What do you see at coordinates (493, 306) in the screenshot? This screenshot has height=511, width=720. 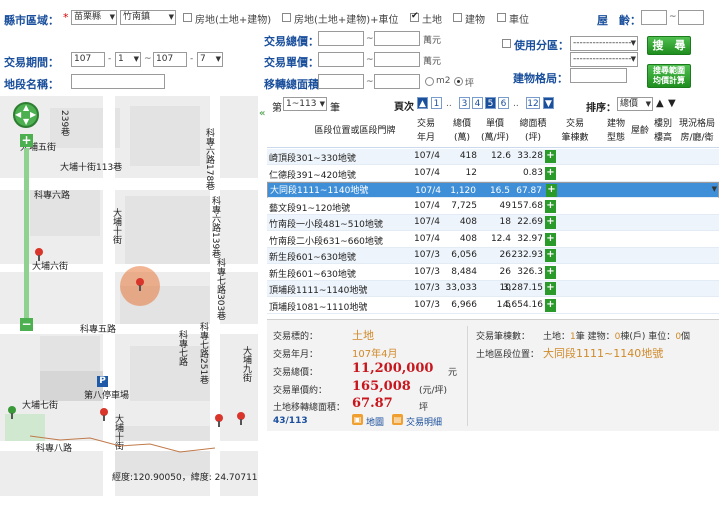 I see `table-row: 頂埔段1081~1110地號 107/3 6,966 1.5 4,654.16 +` at bounding box center [493, 306].